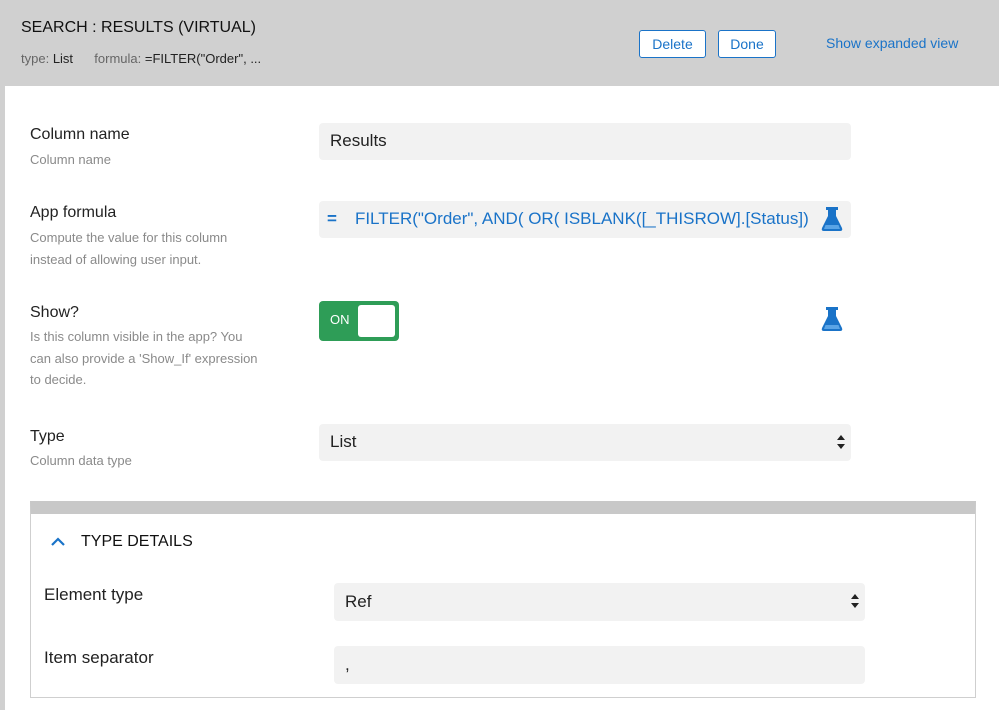 This screenshot has height=710, width=999. What do you see at coordinates (99, 657) in the screenshot?
I see `item-separator-label: Item separator` at bounding box center [99, 657].